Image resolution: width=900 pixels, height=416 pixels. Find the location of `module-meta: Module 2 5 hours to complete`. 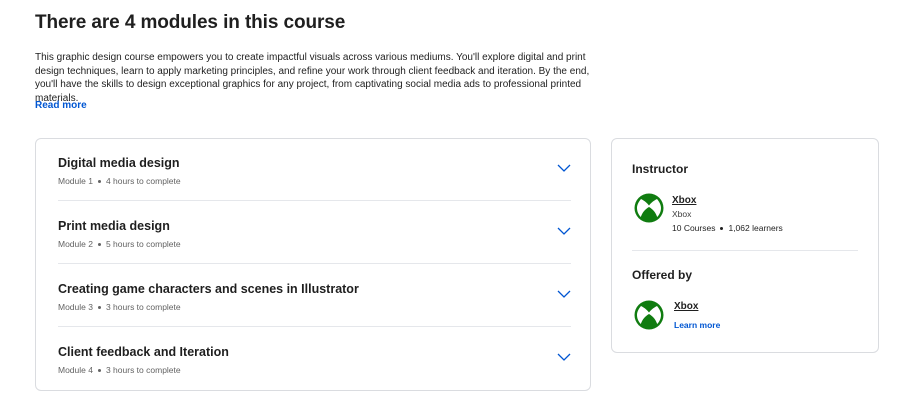

module-meta: Module 2 5 hours to complete is located at coordinates (119, 244).